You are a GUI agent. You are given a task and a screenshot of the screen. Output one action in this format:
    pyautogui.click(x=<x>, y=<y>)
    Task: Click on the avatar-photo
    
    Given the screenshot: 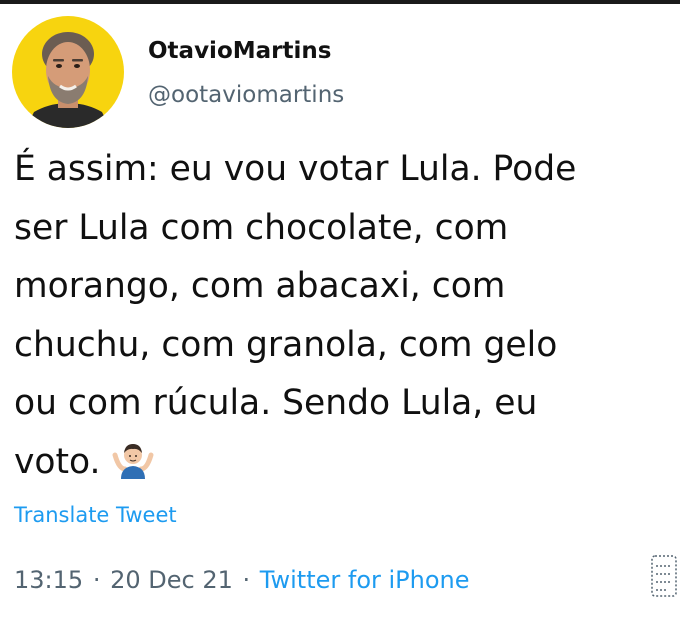 What is the action you would take?
    pyautogui.click(x=68, y=80)
    